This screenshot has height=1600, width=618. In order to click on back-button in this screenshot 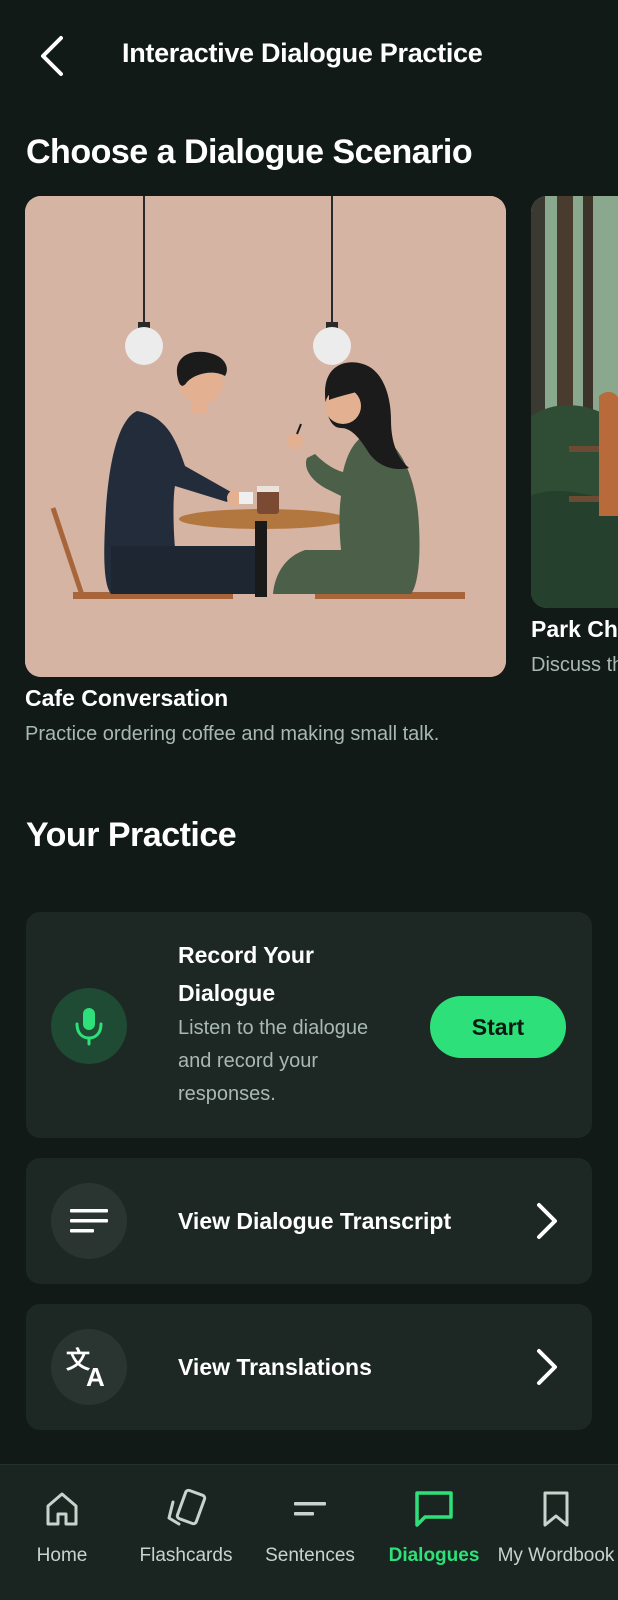, I will do `click(52, 56)`.